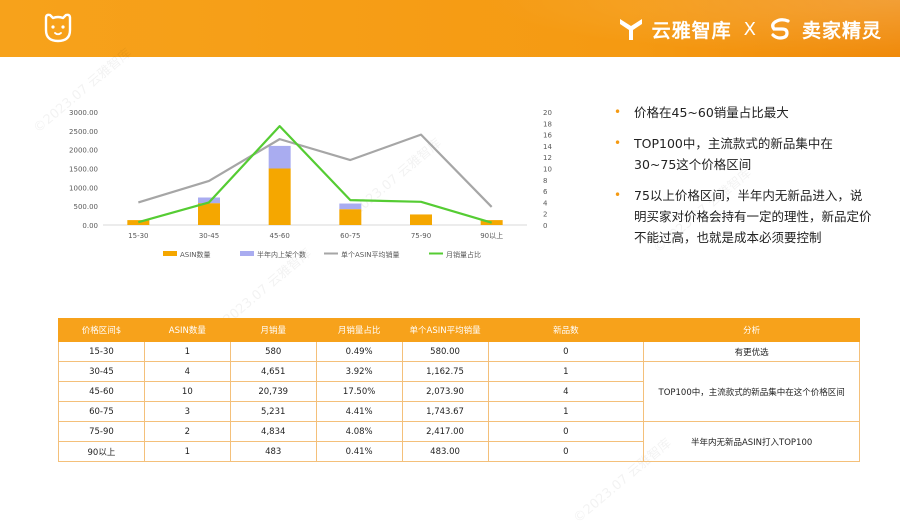  I want to click on column-header: 新品数, so click(566, 330).